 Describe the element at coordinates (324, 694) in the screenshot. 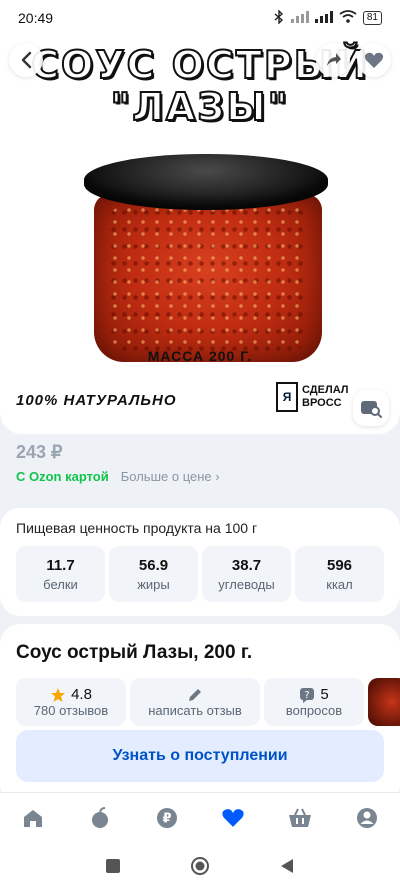

I see `questions-count: 5` at that location.